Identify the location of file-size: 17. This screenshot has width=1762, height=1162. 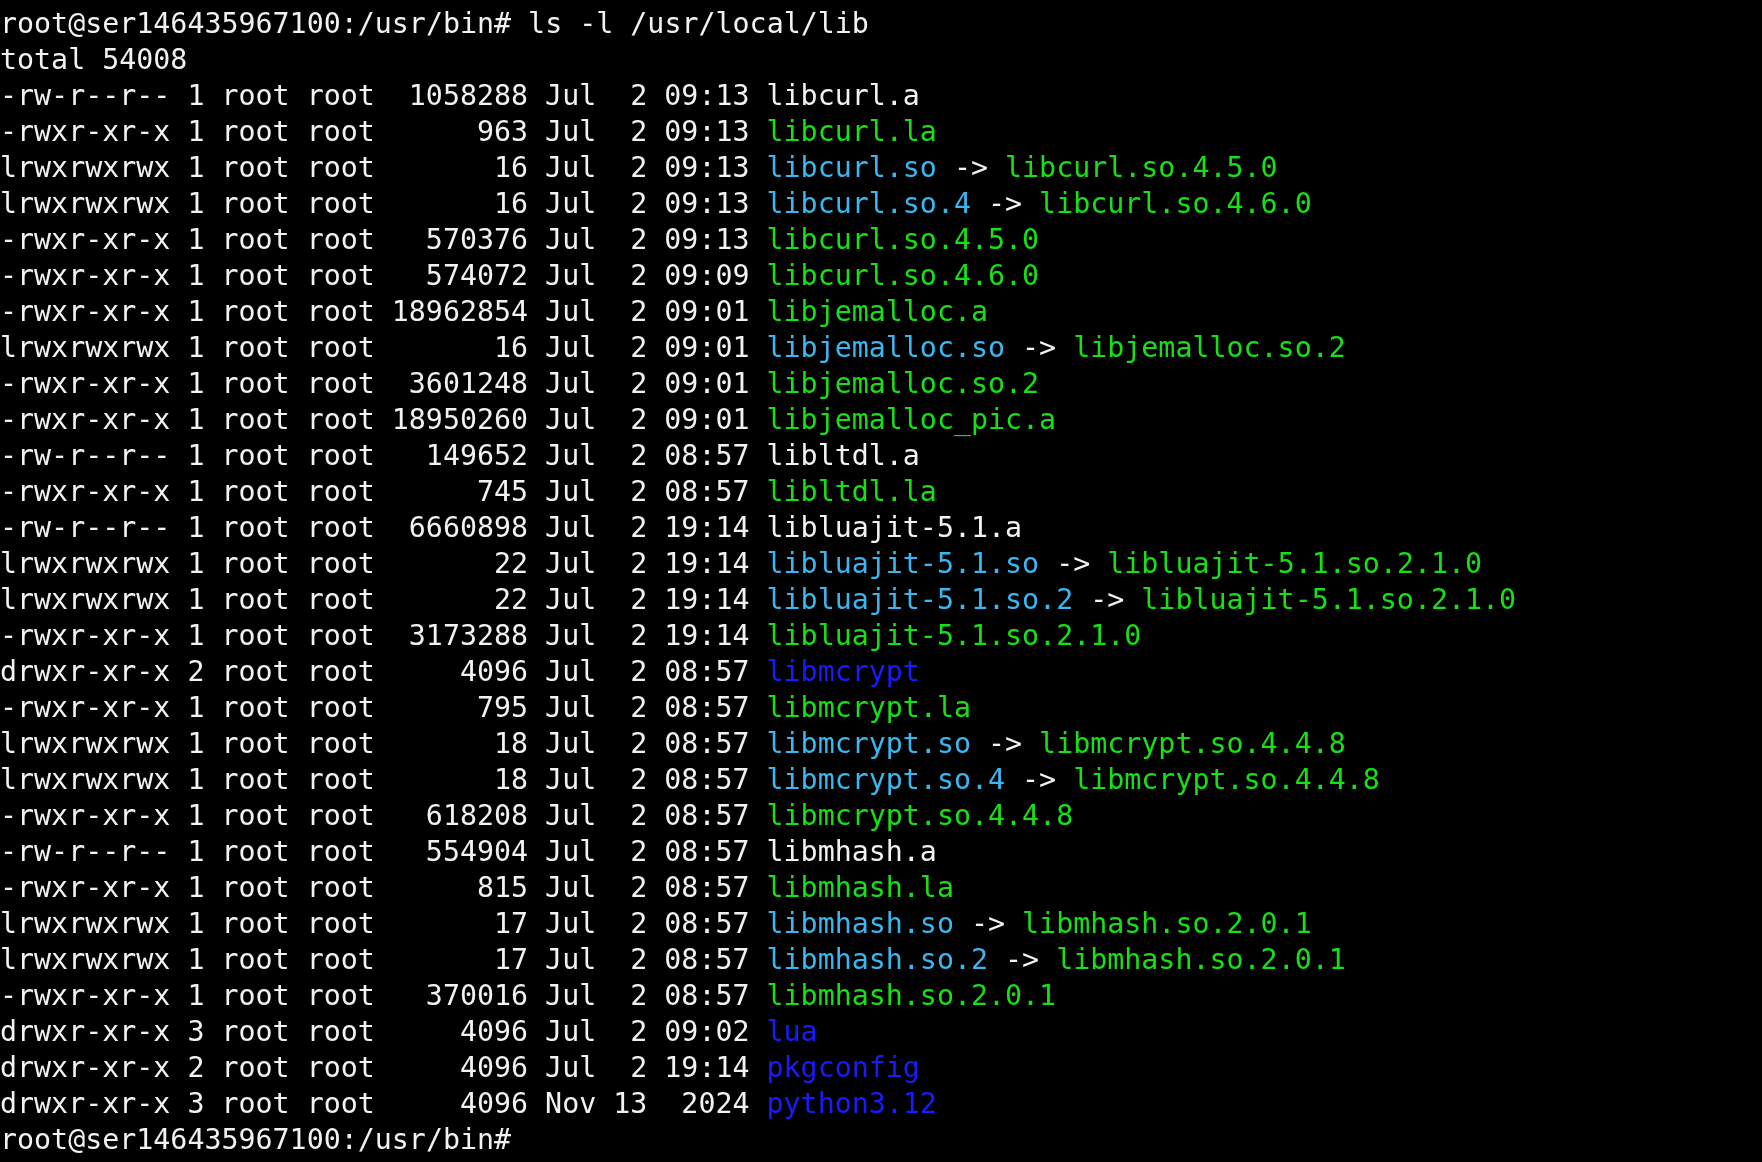
(511, 924).